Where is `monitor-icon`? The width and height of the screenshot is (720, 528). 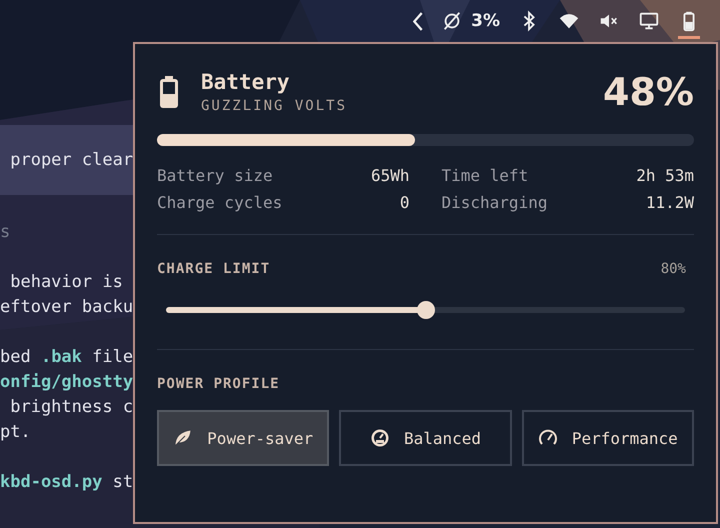 monitor-icon is located at coordinates (649, 21).